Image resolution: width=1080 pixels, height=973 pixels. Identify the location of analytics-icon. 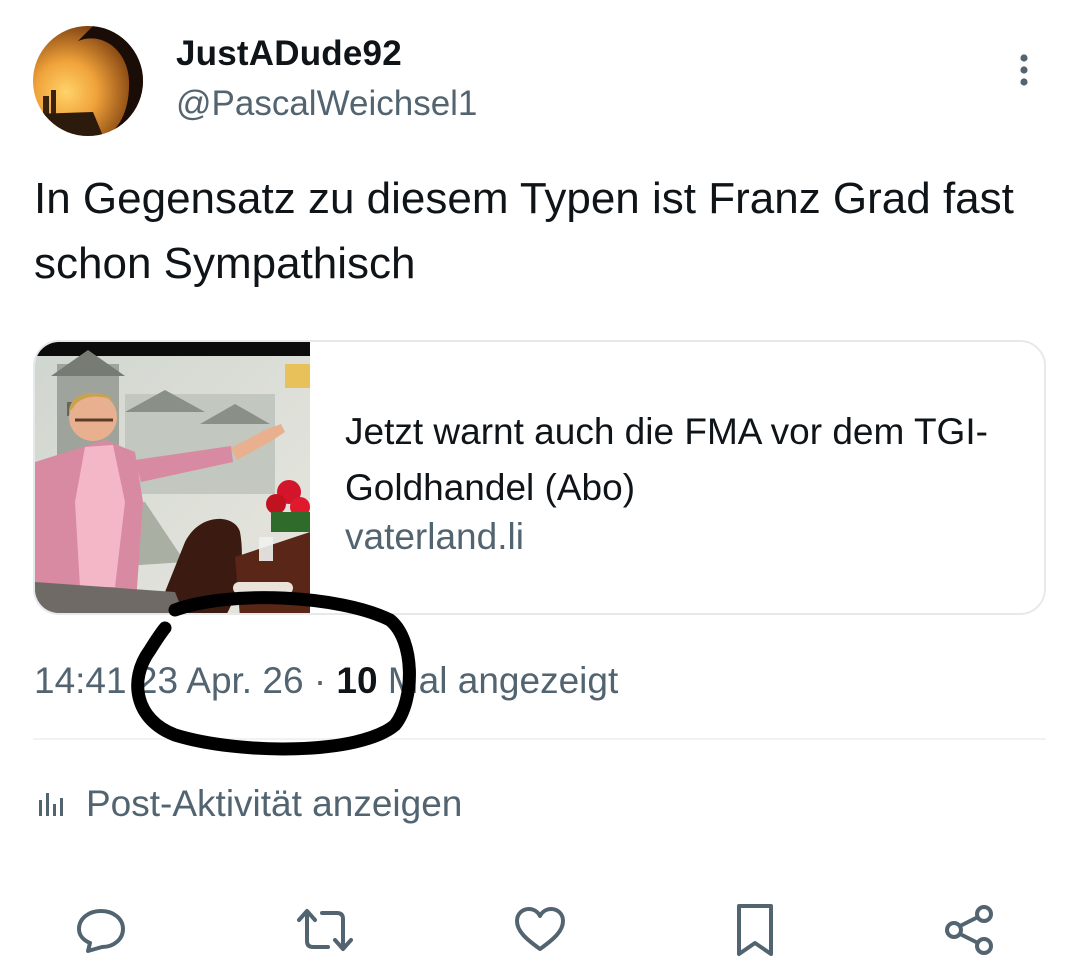
(51, 804).